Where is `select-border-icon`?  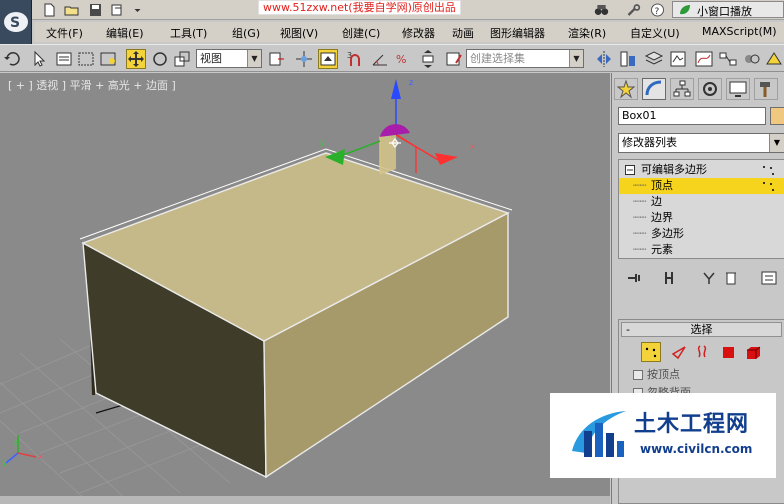 select-border-icon is located at coordinates (703, 352).